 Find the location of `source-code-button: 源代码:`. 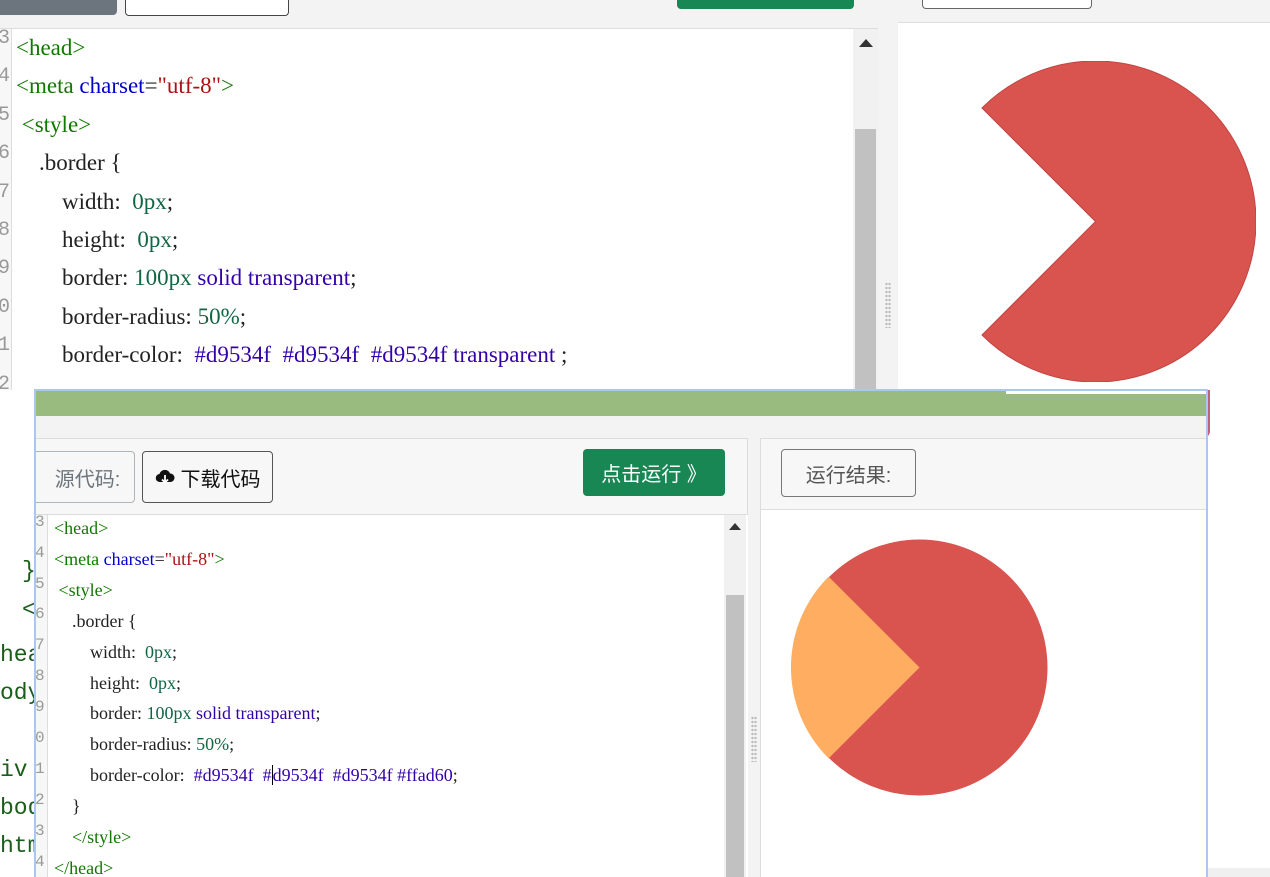

source-code-button: 源代码: is located at coordinates (85, 477).